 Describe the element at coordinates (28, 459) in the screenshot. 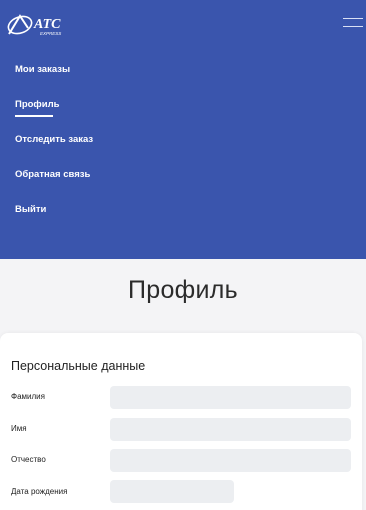

I see `patronymic-label: Отчество` at that location.